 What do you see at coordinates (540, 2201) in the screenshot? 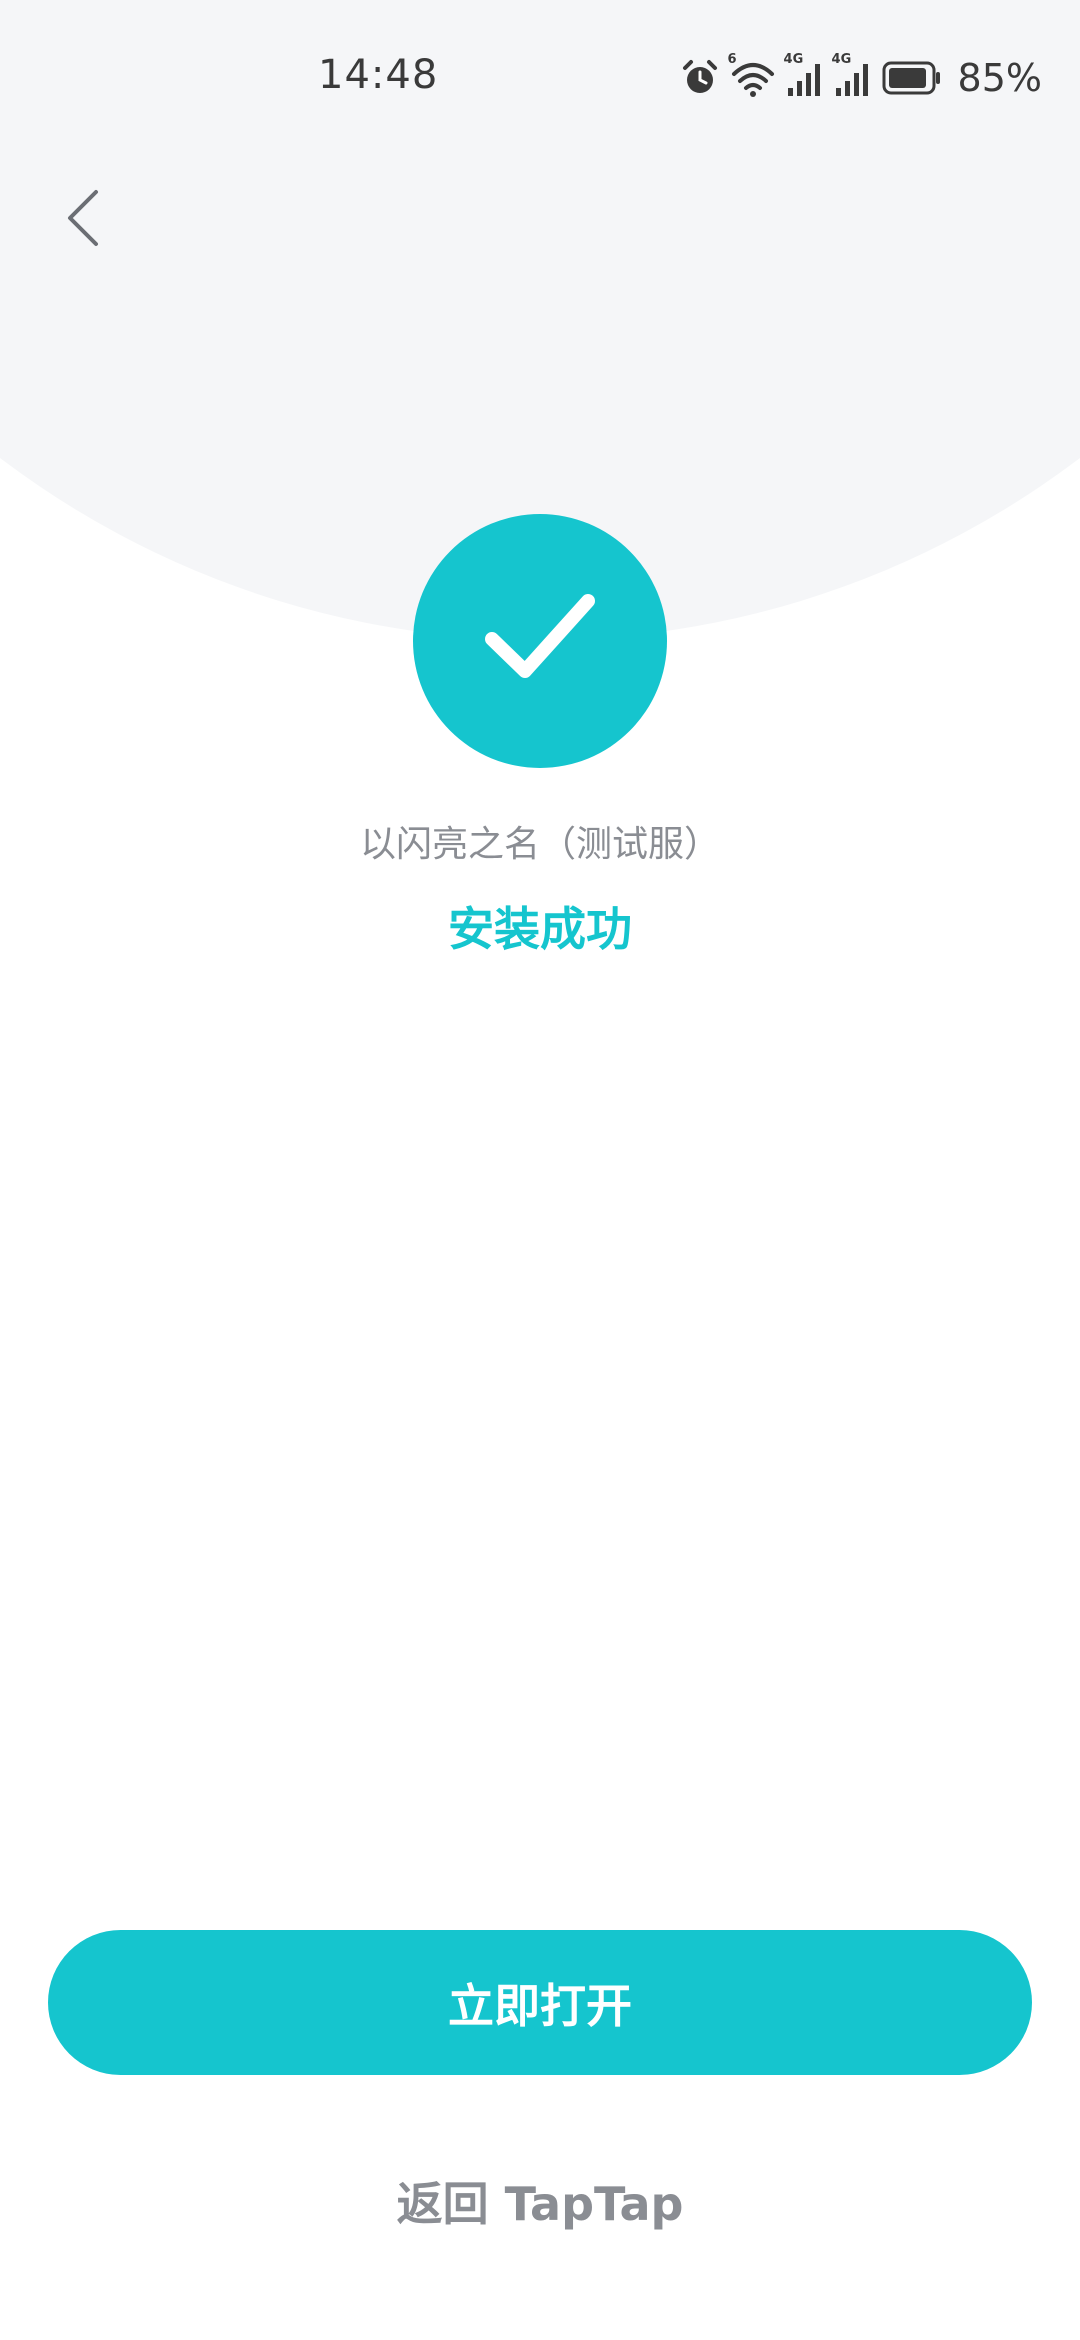
I see `return-taptap-link: 返回 TapTap` at bounding box center [540, 2201].